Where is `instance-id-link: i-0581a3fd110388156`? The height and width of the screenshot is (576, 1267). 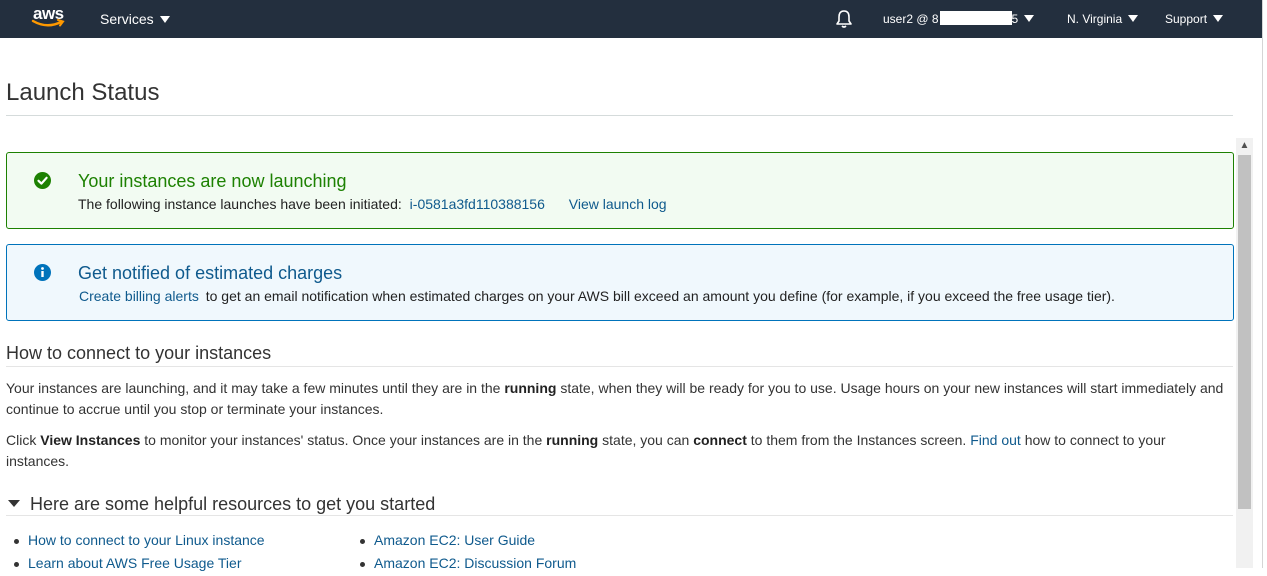 instance-id-link: i-0581a3fd110388156 is located at coordinates (477, 204).